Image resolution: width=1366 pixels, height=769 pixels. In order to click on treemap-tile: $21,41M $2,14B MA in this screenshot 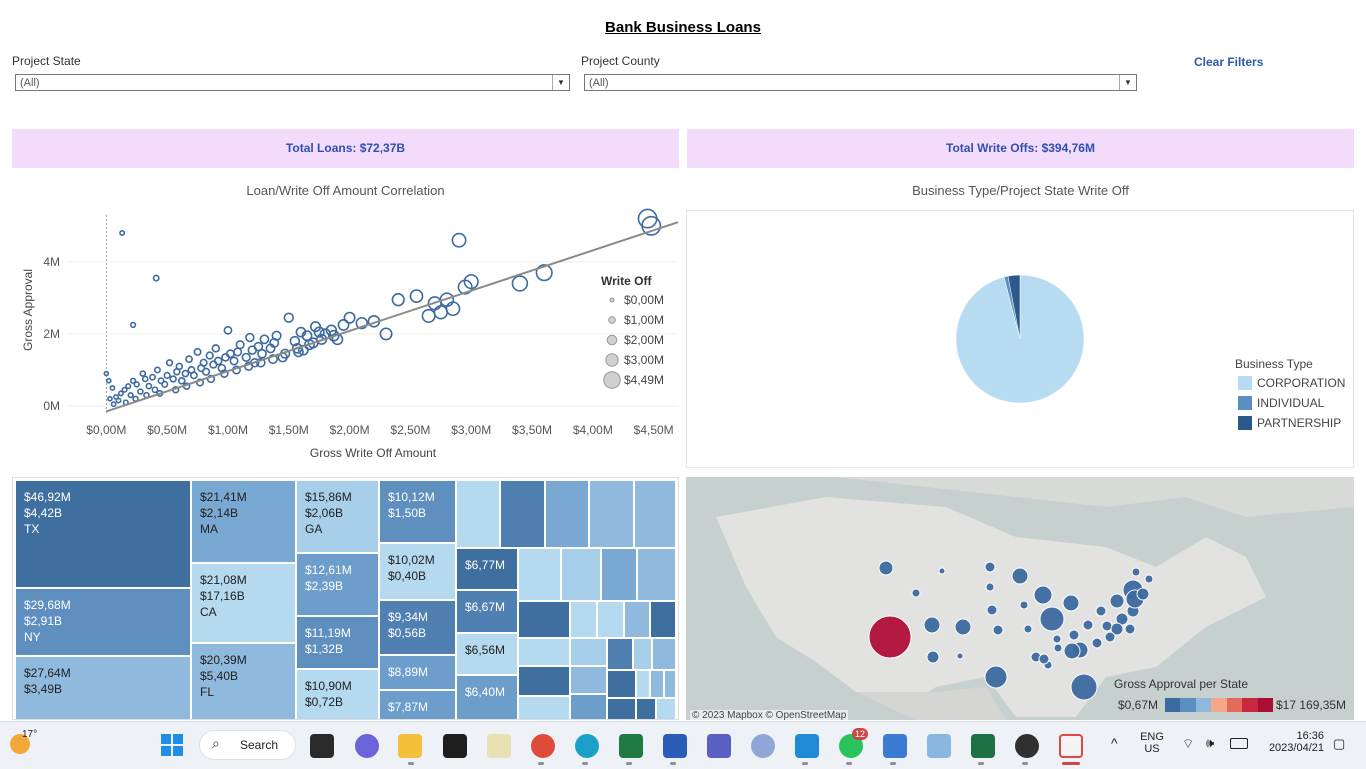, I will do `click(243, 521)`.